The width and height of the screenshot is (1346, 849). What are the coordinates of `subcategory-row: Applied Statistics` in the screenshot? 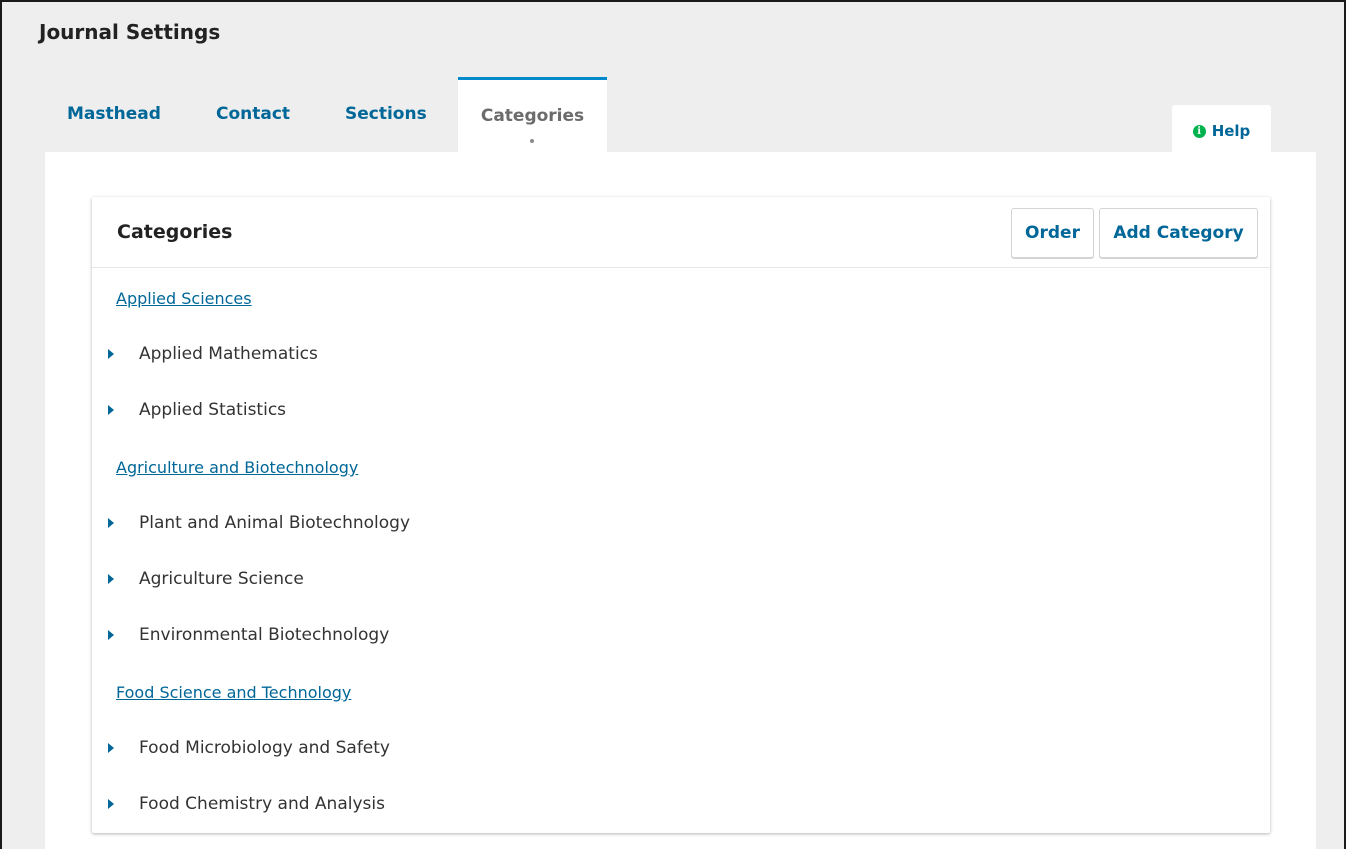 It's located at (197, 410).